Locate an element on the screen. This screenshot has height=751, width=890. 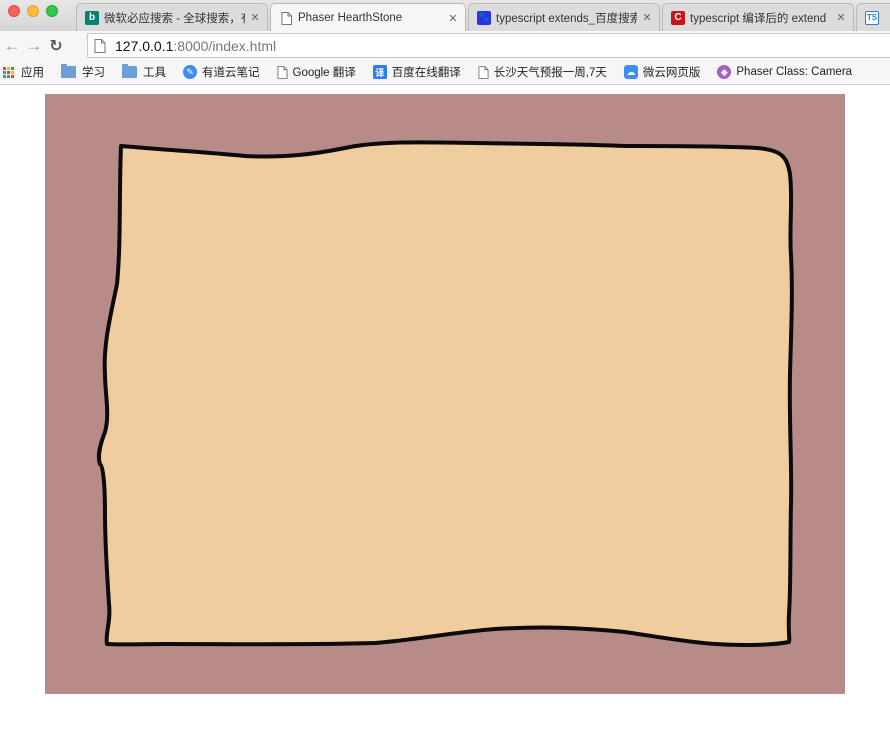
bookmark-phaser-camera: ◆ Phaser Class: Camera is located at coordinates (784, 72).